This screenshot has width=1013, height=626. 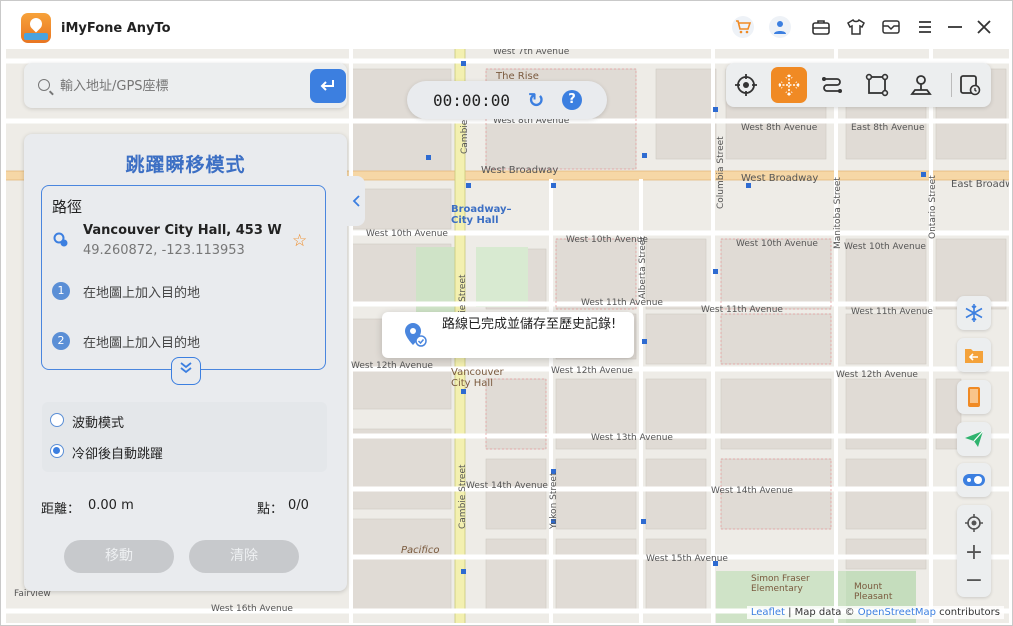 I want to click on radio-label: 波動模式, so click(x=98, y=423).